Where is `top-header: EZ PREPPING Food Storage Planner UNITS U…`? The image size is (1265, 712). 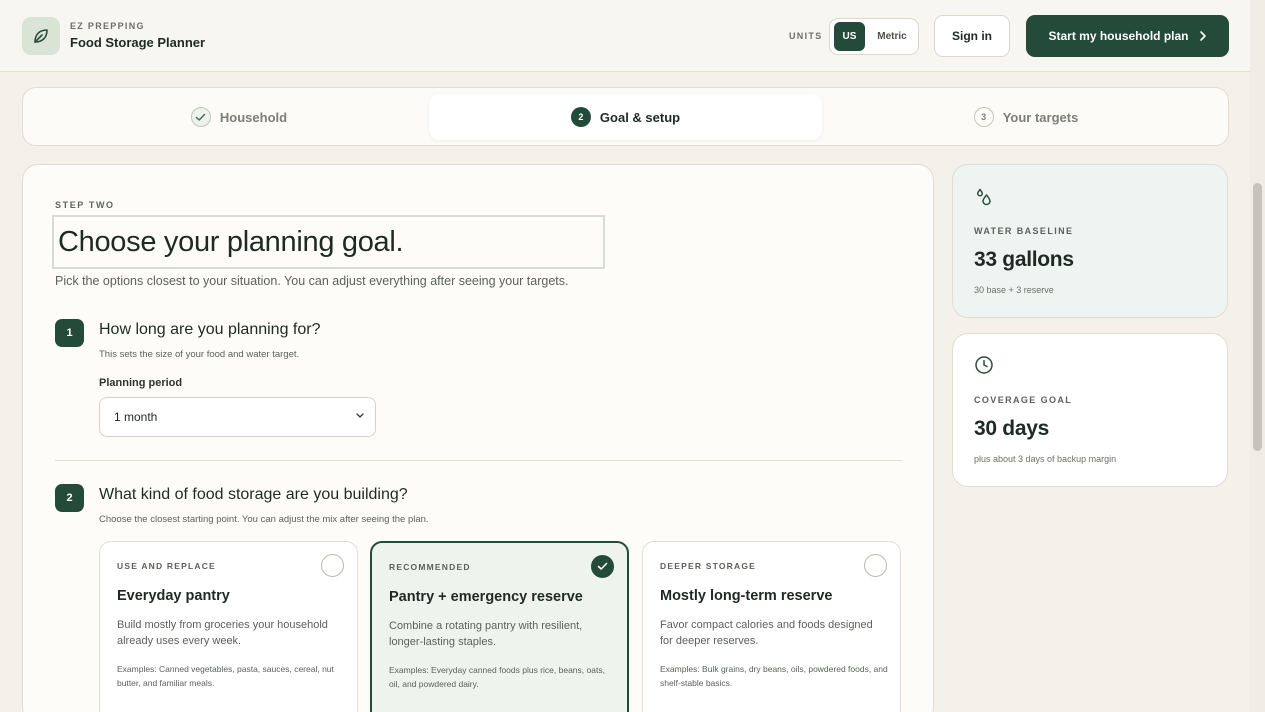 top-header: EZ PREPPING Food Storage Planner UNITS U… is located at coordinates (625, 36).